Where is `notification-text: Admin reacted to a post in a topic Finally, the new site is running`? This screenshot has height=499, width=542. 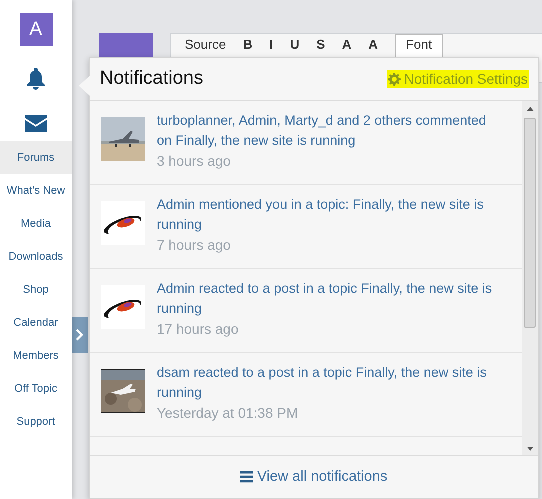
notification-text: Admin reacted to a post in a topic Finally, the new site is running is located at coordinates (329, 299).